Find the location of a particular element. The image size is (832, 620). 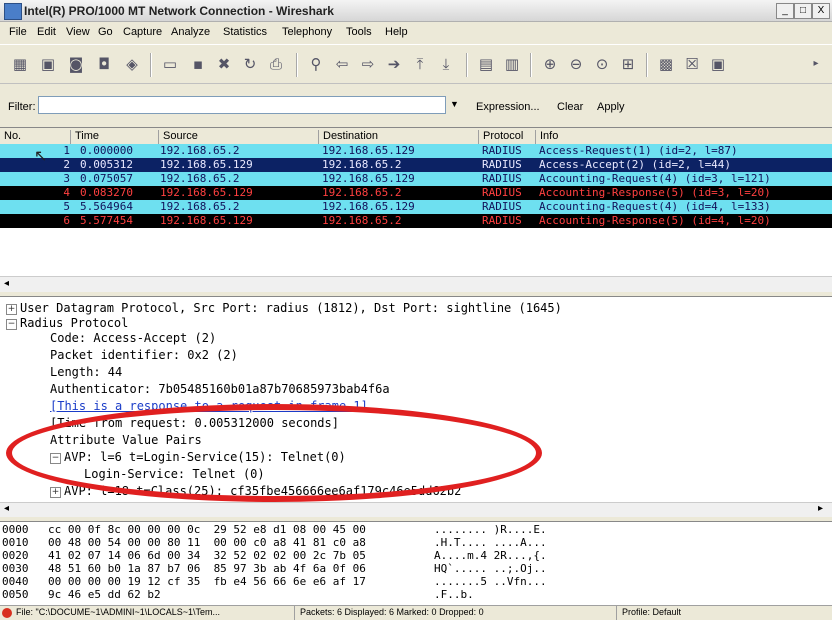

status-profile: Profile: Default is located at coordinates (651, 612).